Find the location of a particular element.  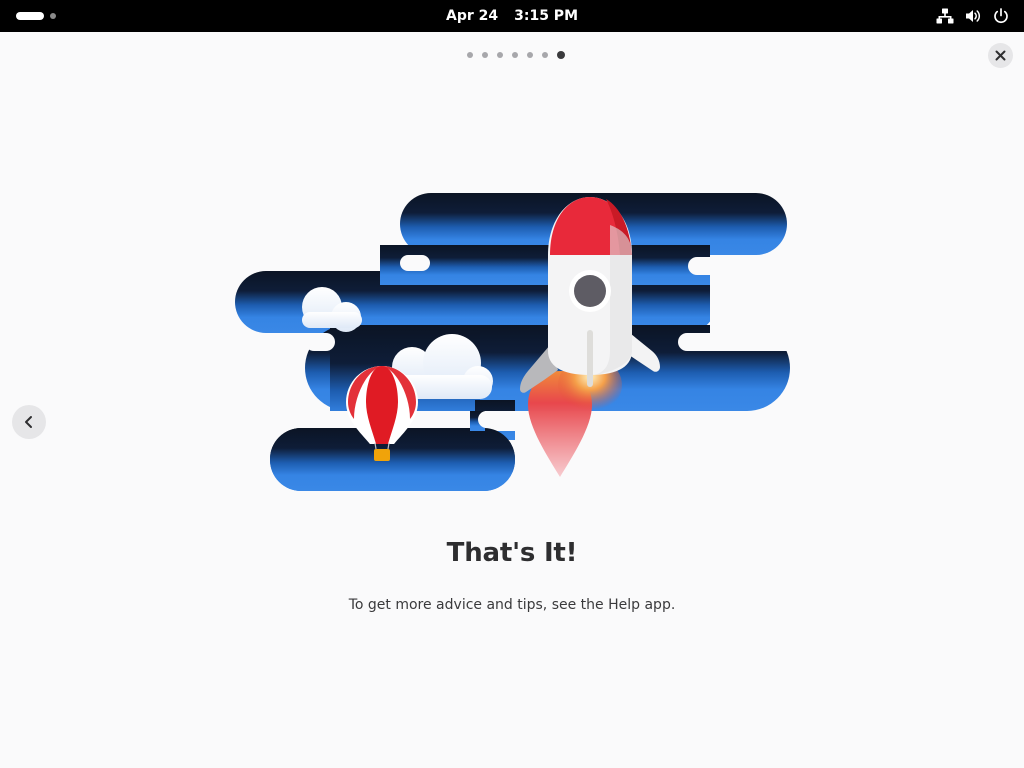

top-bar: Apr 24 3:15 PM is located at coordinates (512, 16).